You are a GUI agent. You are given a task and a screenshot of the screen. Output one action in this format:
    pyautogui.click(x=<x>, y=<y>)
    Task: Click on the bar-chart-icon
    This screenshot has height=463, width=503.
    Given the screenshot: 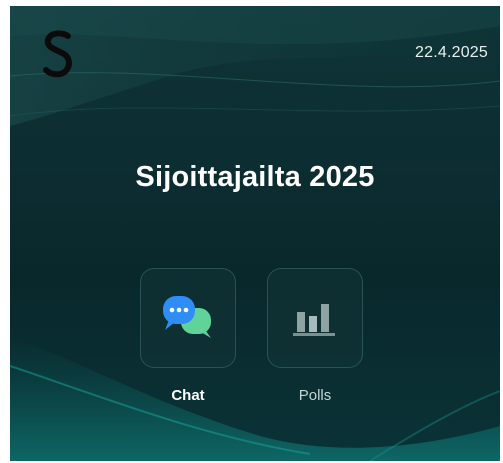 What is the action you would take?
    pyautogui.click(x=314, y=320)
    